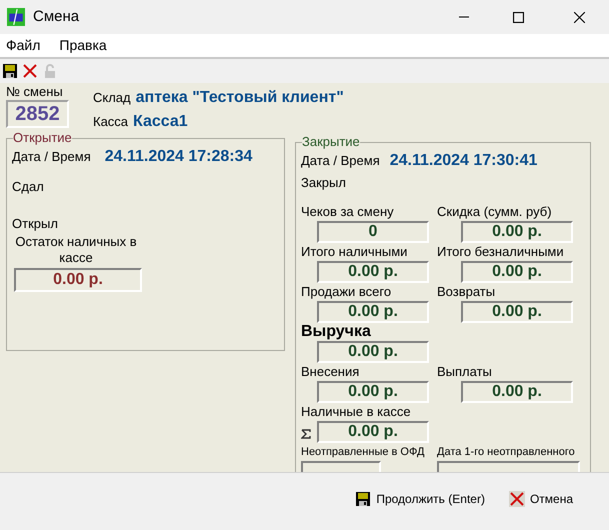  Describe the element at coordinates (518, 17) in the screenshot. I see `maximize-icon` at that location.